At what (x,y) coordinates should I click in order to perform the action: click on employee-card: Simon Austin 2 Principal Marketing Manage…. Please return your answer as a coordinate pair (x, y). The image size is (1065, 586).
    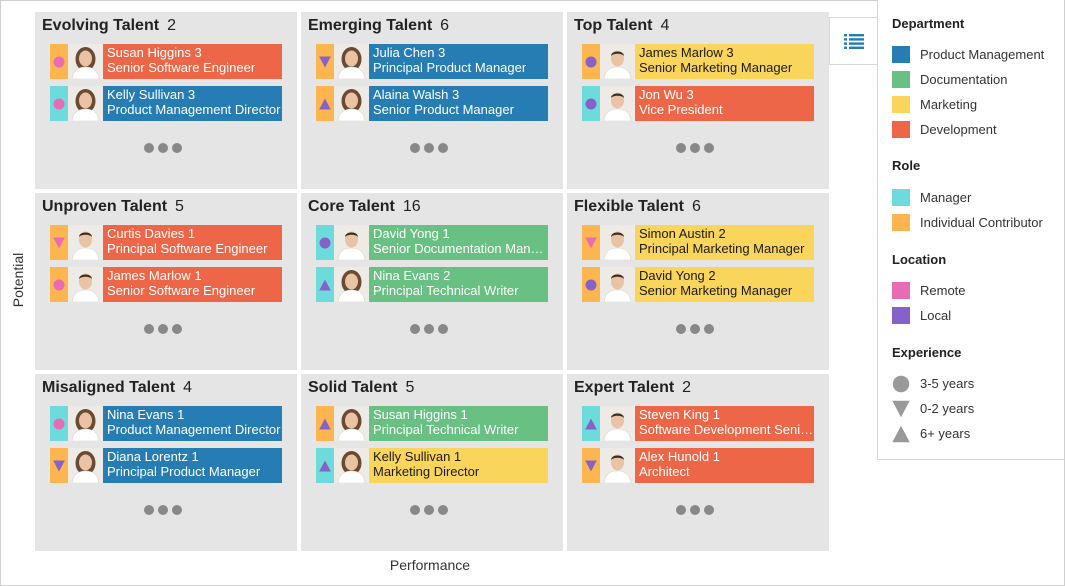
    Looking at the image, I should click on (698, 242).